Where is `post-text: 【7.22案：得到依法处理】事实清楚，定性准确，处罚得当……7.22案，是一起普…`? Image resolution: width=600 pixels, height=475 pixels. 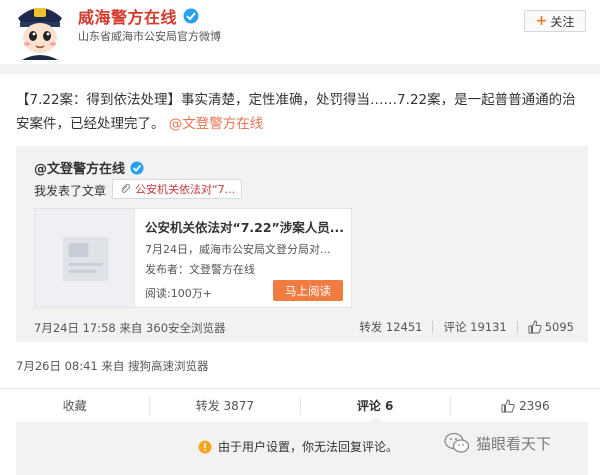 post-text: 【7.22案：得到依法处理】事实清楚，定性准确，处罚得当……7.22案，是一起普… is located at coordinates (301, 112).